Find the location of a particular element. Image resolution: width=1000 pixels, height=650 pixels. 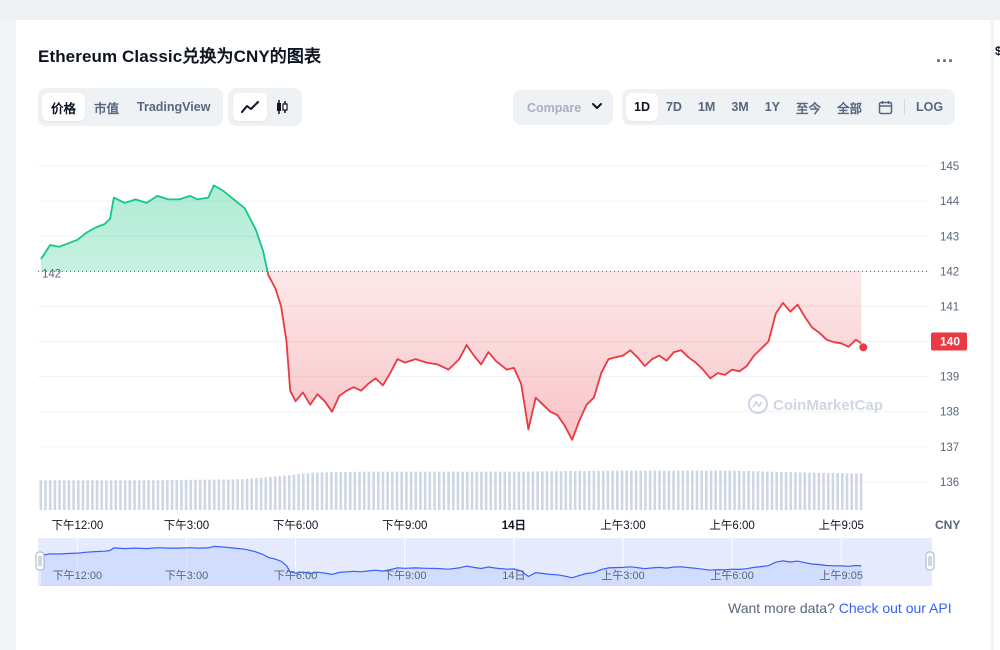

navigator-tick-label: 下午12:00 is located at coordinates (78, 575).